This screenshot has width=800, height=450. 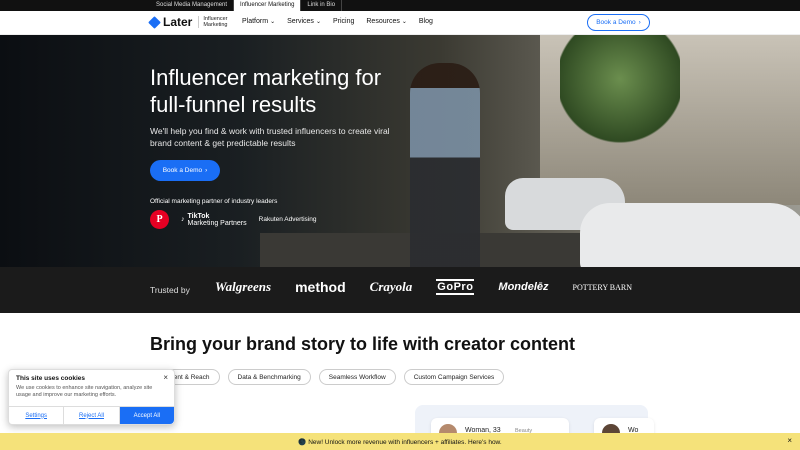 I want to click on tiktok-icon: ♪, so click(x=183, y=219).